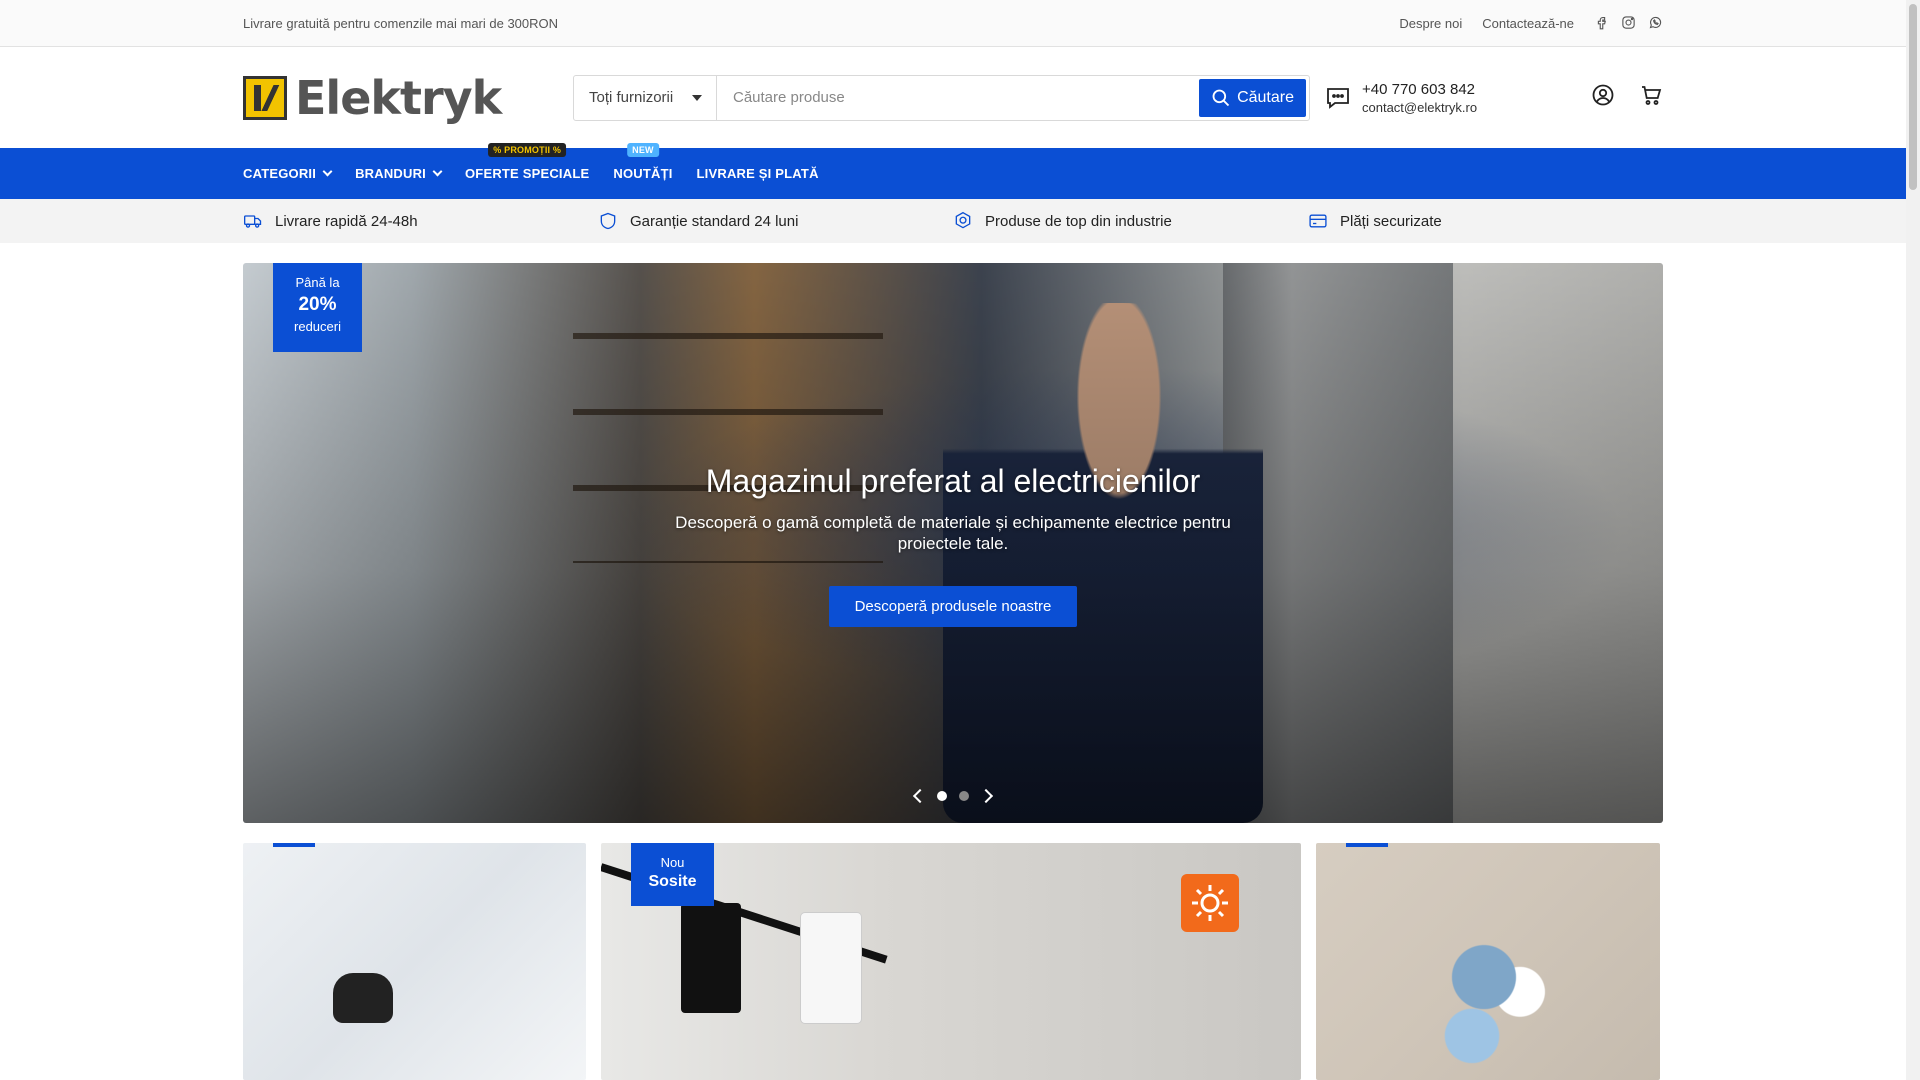 The image size is (1920, 1080). I want to click on new-arrivals-tag: Nou Sosite, so click(672, 874).